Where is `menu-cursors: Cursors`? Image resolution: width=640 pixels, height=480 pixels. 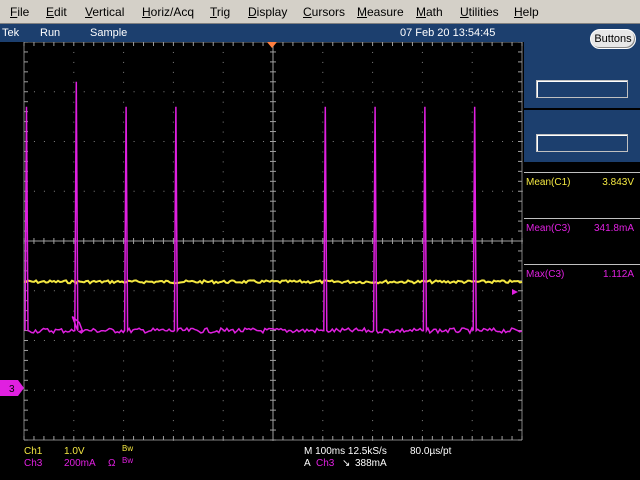 menu-cursors: Cursors is located at coordinates (324, 12).